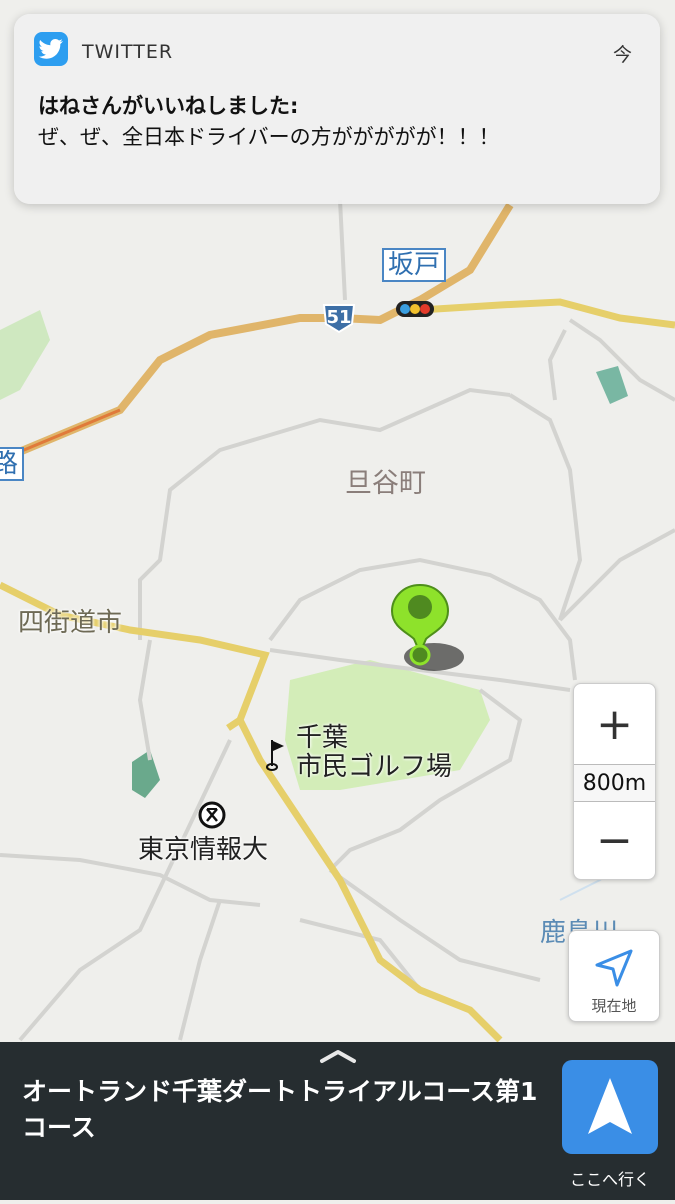 This screenshot has width=675, height=1204. Describe the element at coordinates (168, 106) in the screenshot. I see `notification-title: はねさんがいいねしました:` at that location.